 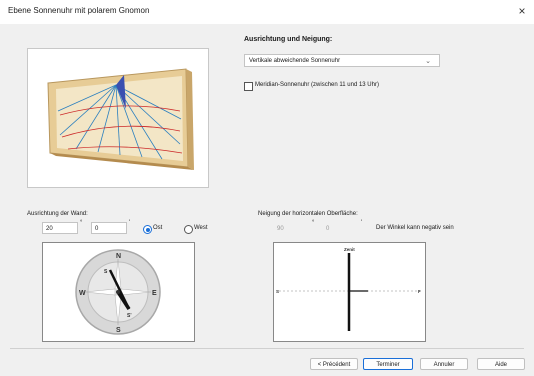 I want to click on wall-minute-unit: ', so click(x=130, y=223).